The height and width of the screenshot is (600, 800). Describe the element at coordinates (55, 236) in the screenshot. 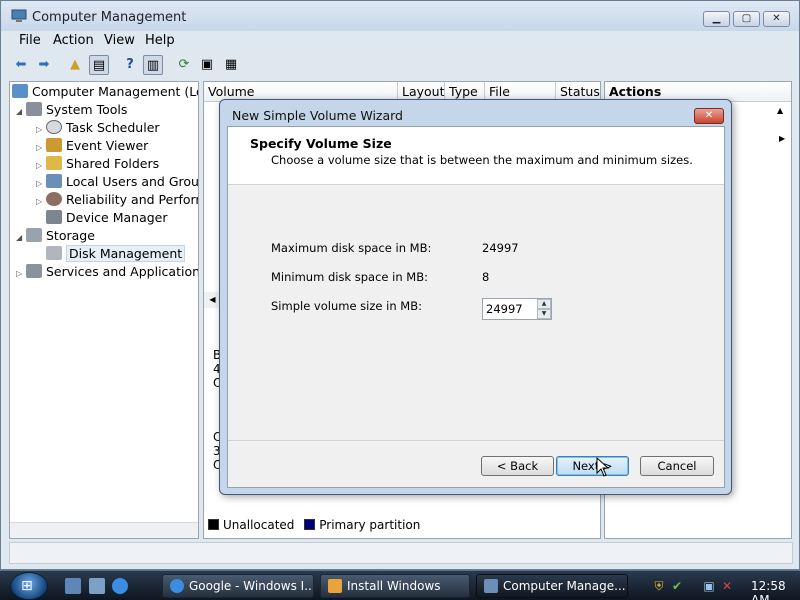

I see `tree-item-storage: ◢ Storage` at that location.